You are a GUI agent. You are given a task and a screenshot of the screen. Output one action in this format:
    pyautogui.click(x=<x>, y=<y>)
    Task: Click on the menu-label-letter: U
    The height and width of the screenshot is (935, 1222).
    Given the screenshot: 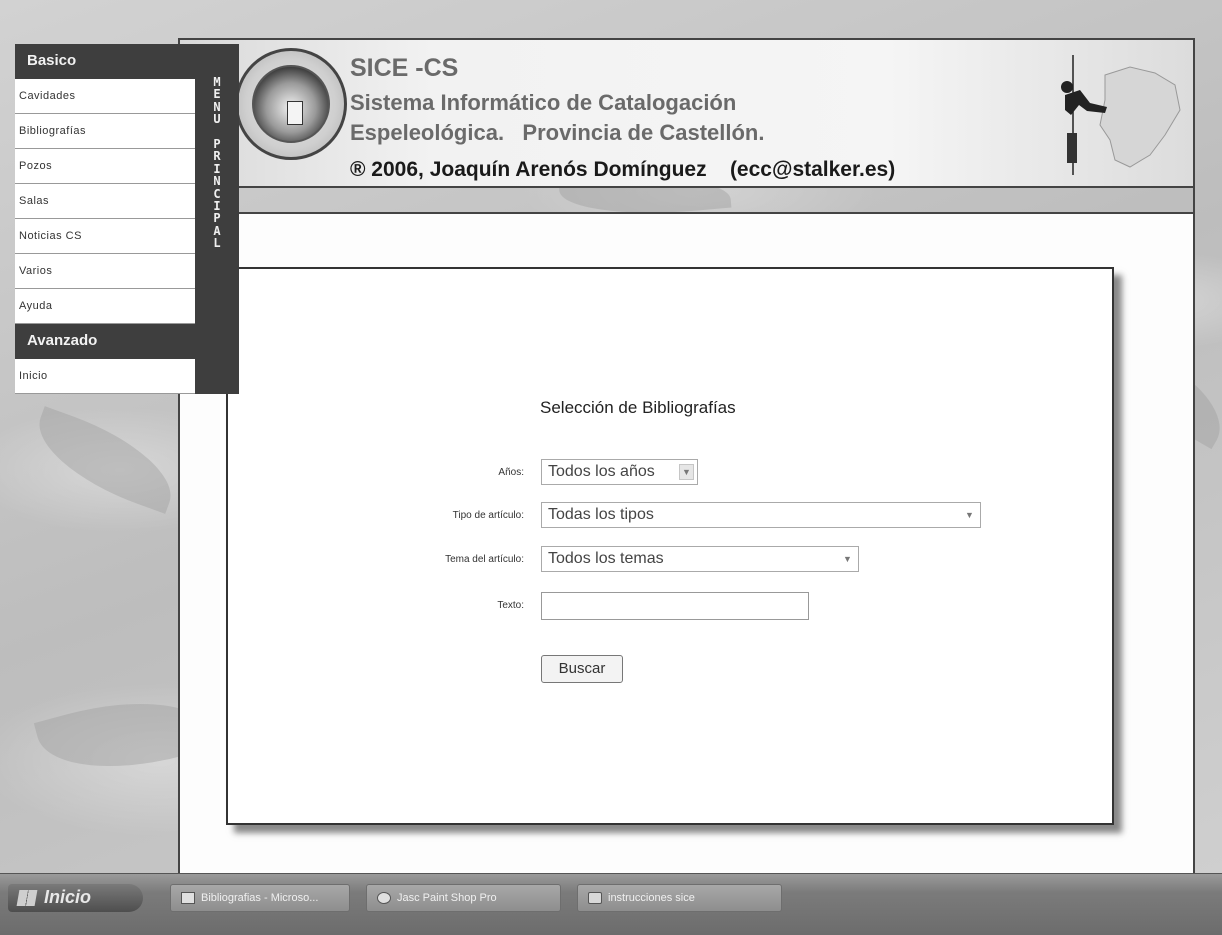 What is the action you would take?
    pyautogui.click(x=217, y=119)
    